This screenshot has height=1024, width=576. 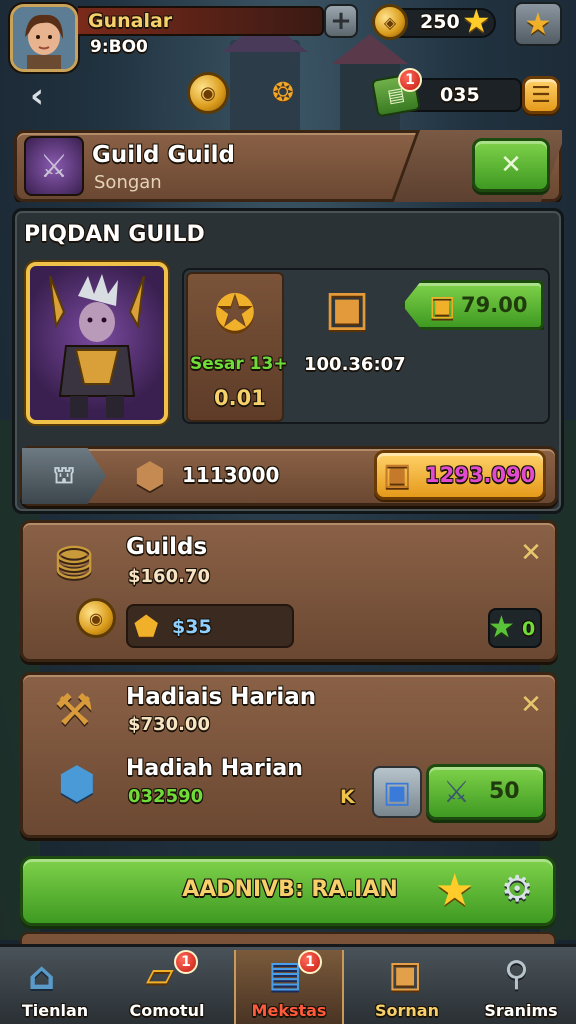 I want to click on nav-item-3: ▣ Sornan, so click(x=407, y=987).